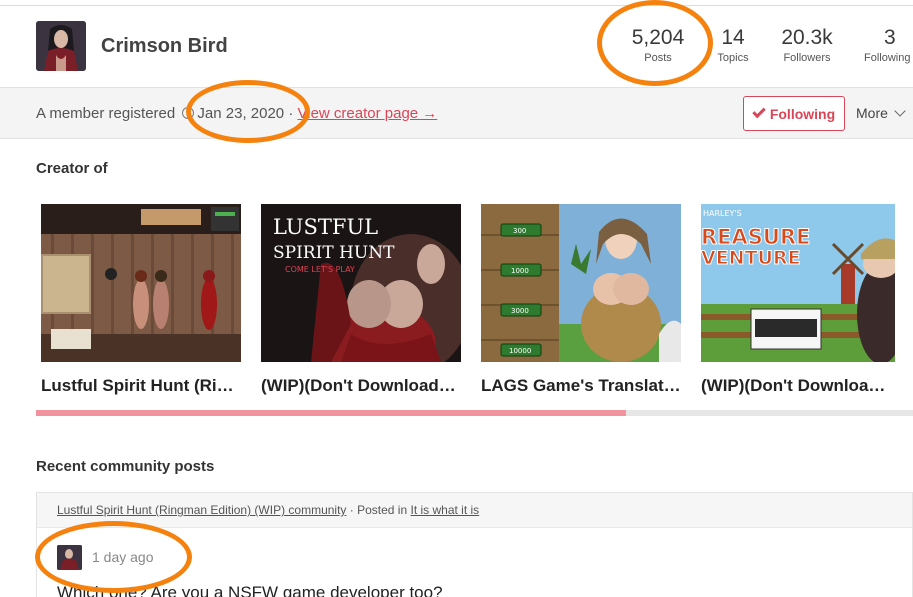 The height and width of the screenshot is (597, 913). Describe the element at coordinates (658, 37) in the screenshot. I see `stat-posts-value: 5,204` at that location.